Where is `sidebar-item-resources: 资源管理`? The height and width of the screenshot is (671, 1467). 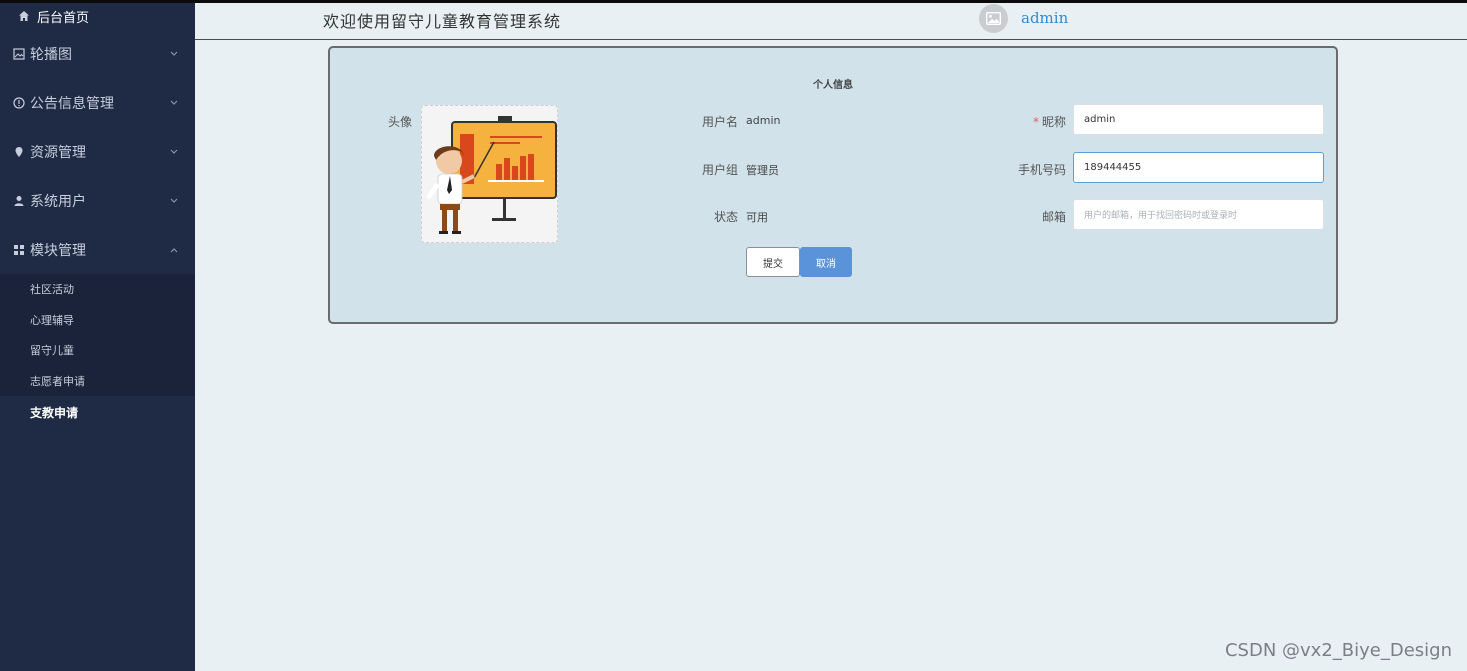 sidebar-item-resources: 资源管理 is located at coordinates (97, 151).